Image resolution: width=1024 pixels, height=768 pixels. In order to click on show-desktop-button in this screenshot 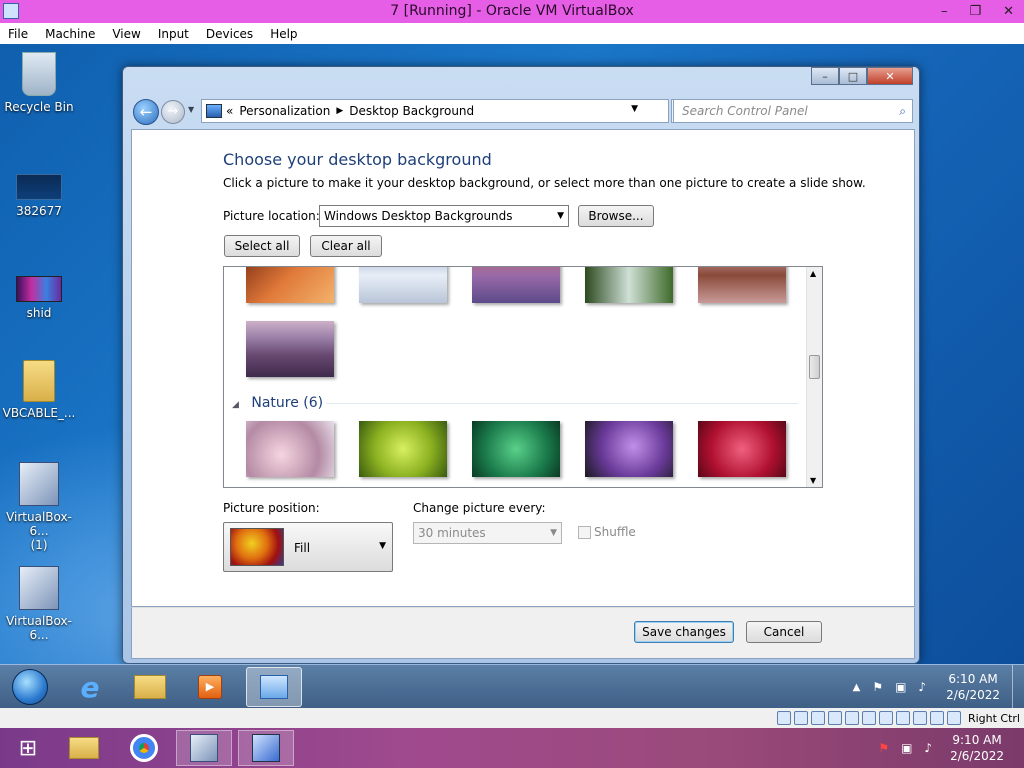, I will do `click(1018, 686)`.